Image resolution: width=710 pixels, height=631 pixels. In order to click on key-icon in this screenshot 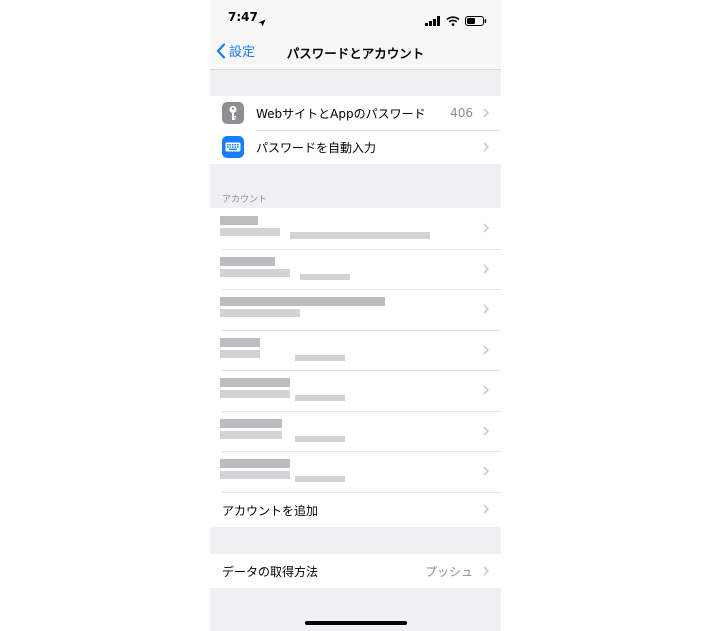, I will do `click(233, 113)`.